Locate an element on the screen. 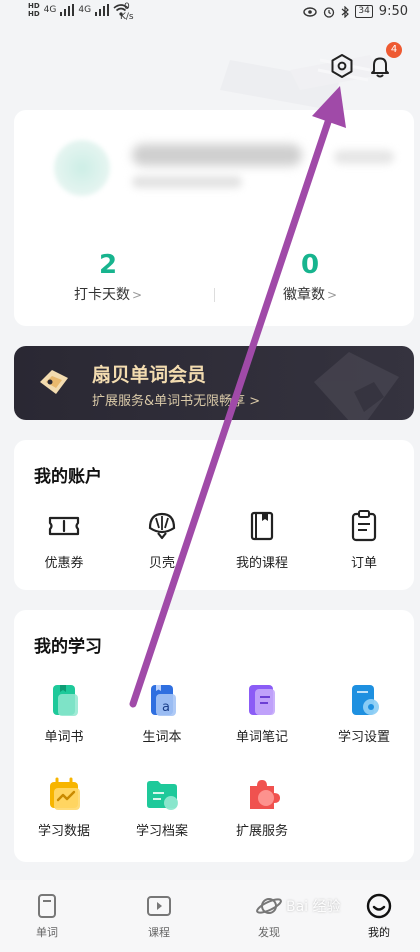 The width and height of the screenshot is (420, 952). checkin-days-value: 2 is located at coordinates (108, 265).